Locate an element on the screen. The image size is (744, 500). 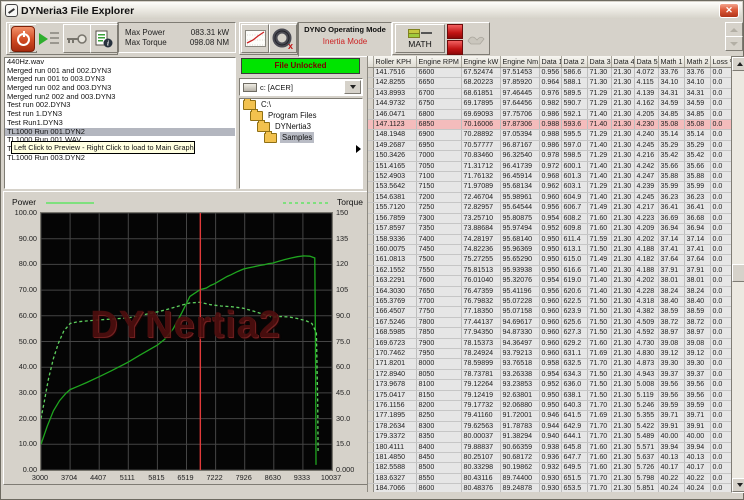
file-info-icon: i is located at coordinates (104, 38).